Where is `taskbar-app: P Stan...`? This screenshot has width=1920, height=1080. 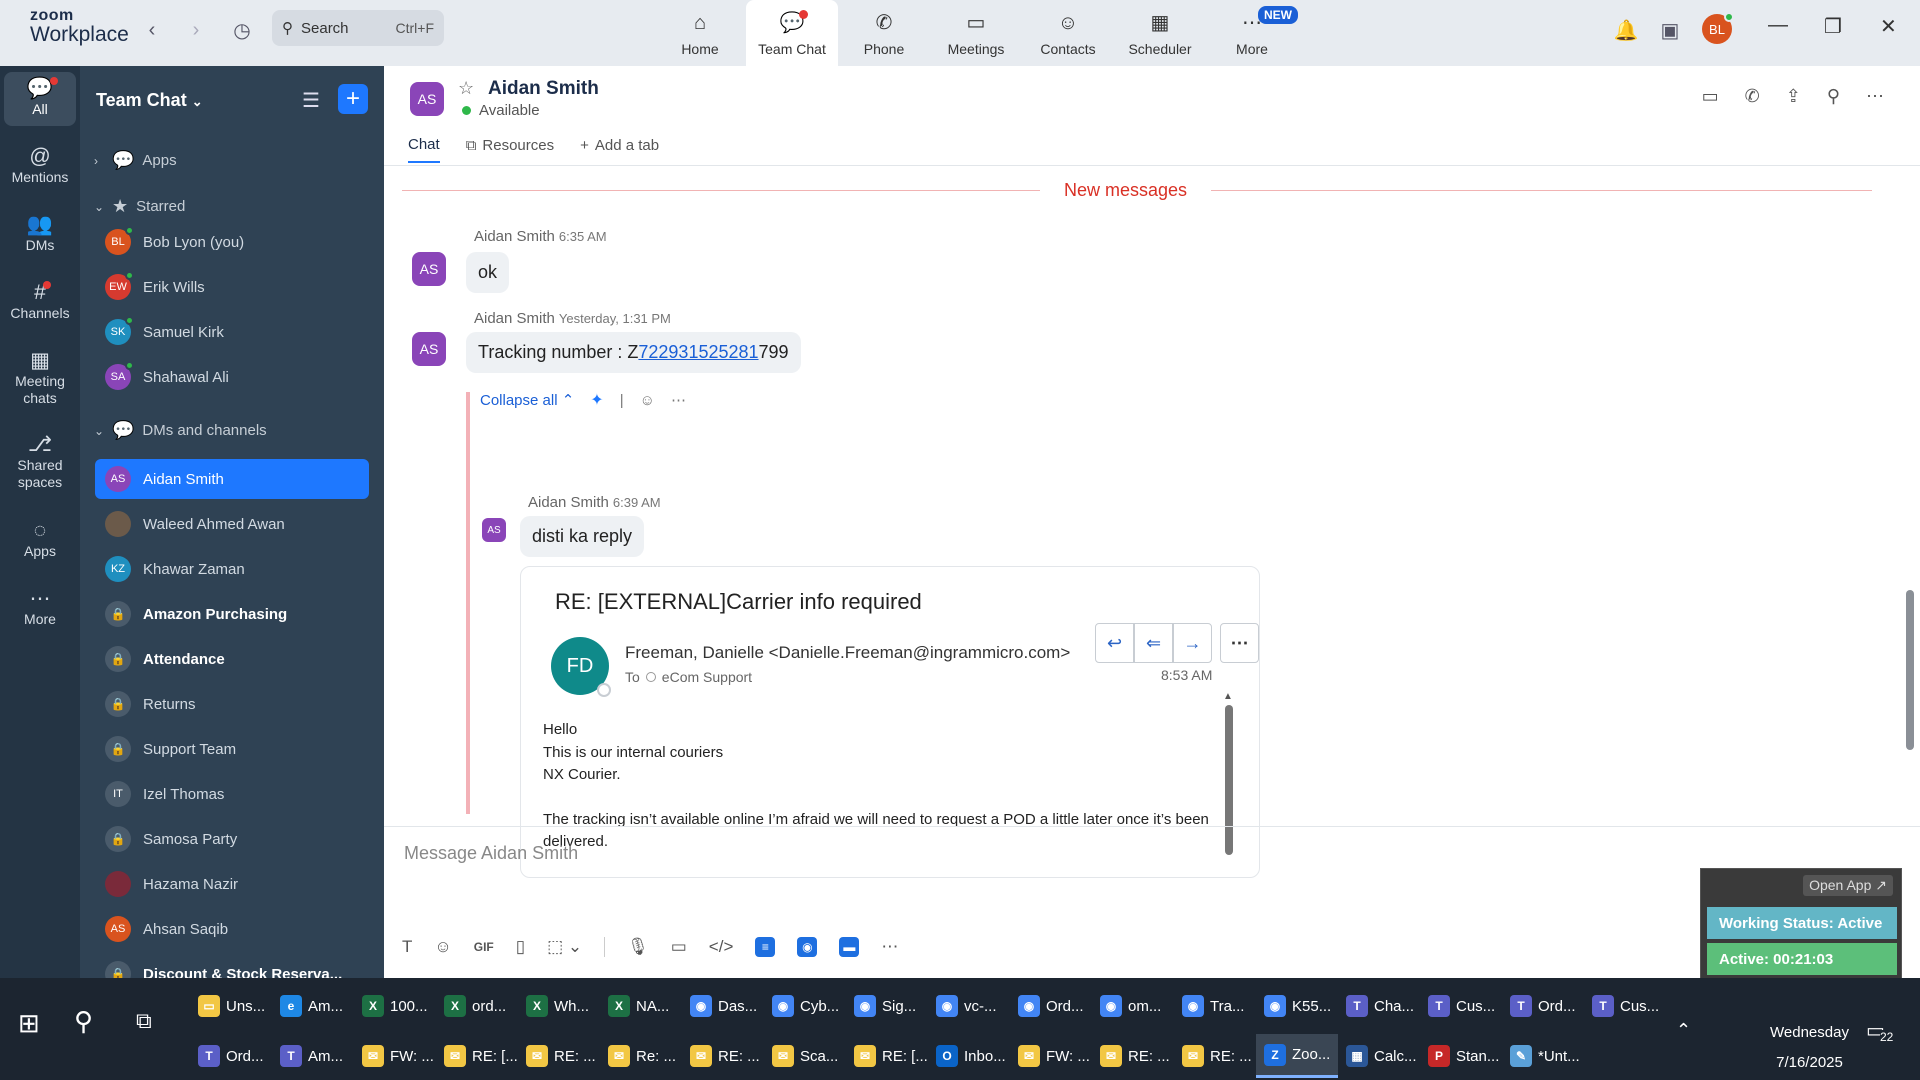
taskbar-app: P Stan... is located at coordinates (1461, 1056).